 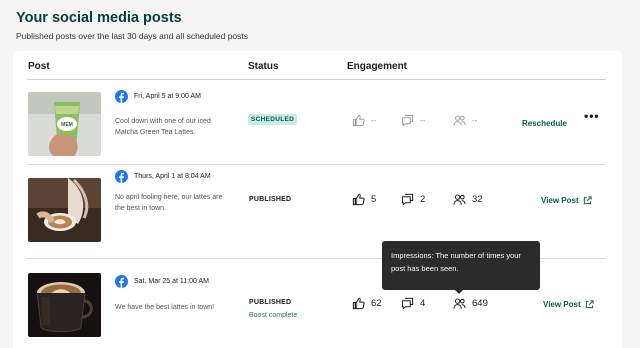 What do you see at coordinates (273, 315) in the screenshot?
I see `boost-status: Boost complete` at bounding box center [273, 315].